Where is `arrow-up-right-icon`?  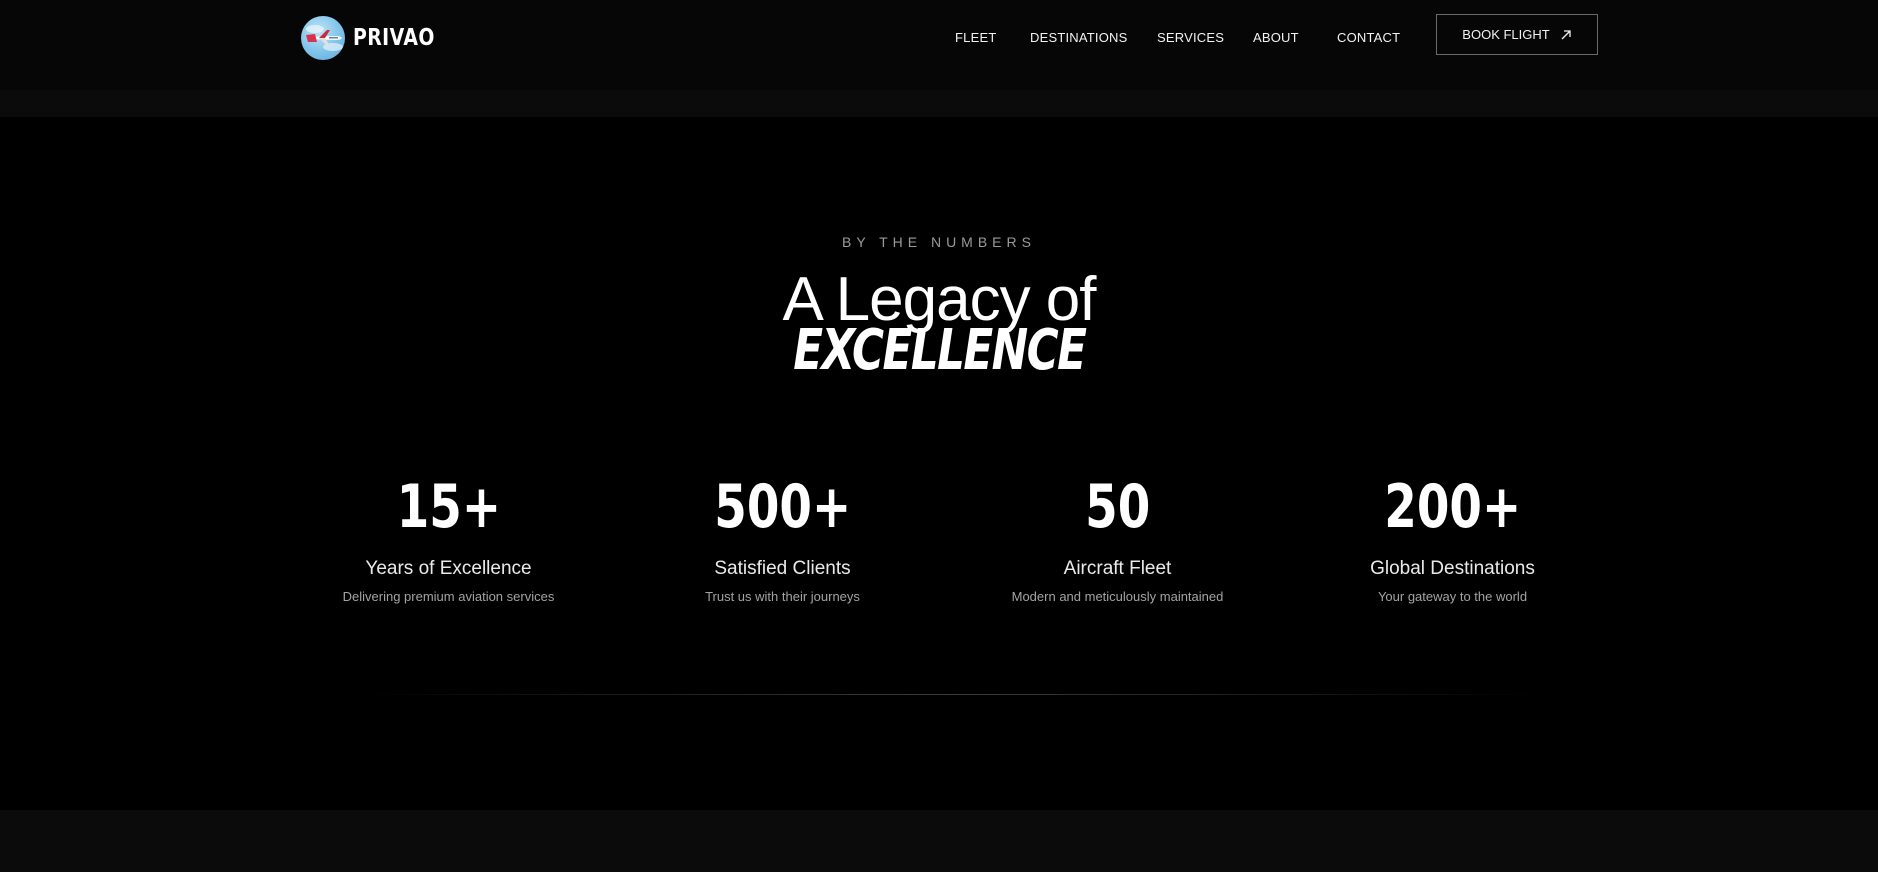
arrow-up-right-icon is located at coordinates (1566, 34).